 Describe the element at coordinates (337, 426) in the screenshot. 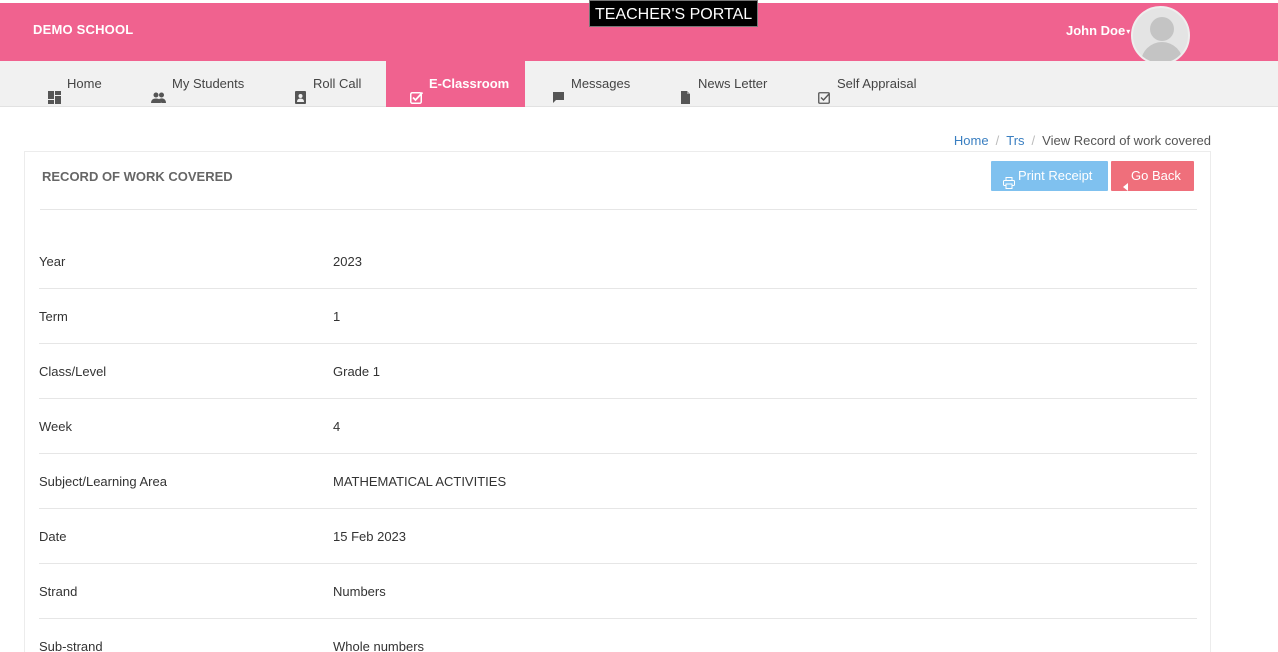

I see `field-value: 4` at that location.